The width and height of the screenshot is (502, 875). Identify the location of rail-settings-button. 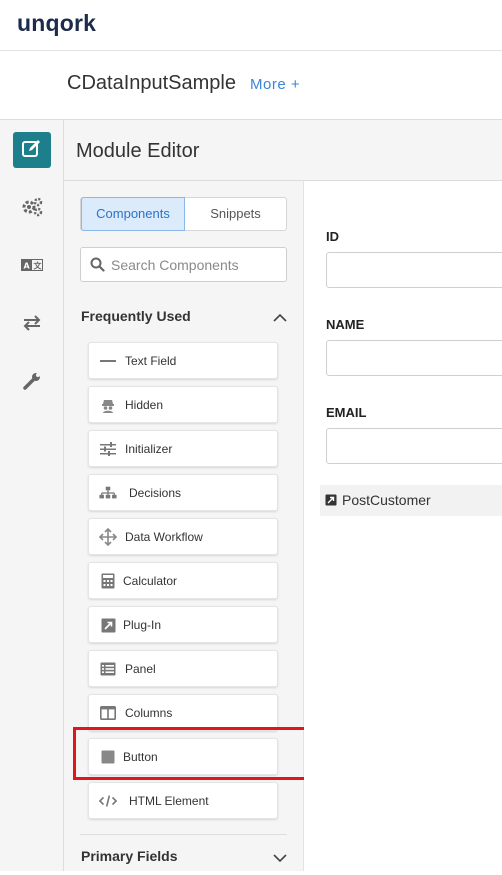
(32, 209).